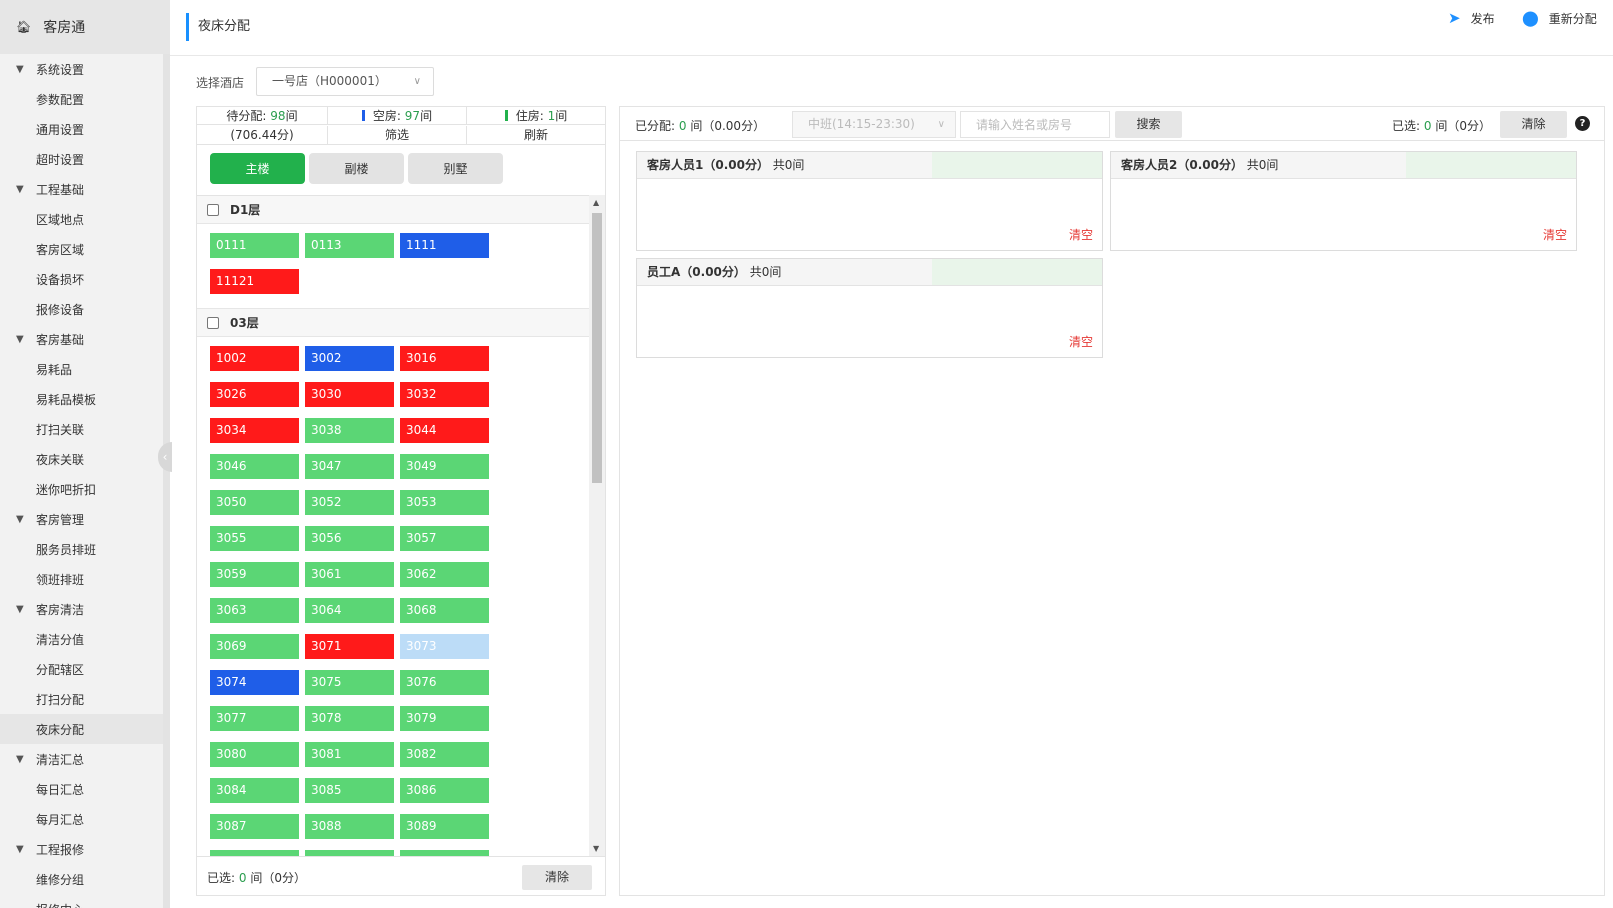  I want to click on room-tile: 3034, so click(254, 430).